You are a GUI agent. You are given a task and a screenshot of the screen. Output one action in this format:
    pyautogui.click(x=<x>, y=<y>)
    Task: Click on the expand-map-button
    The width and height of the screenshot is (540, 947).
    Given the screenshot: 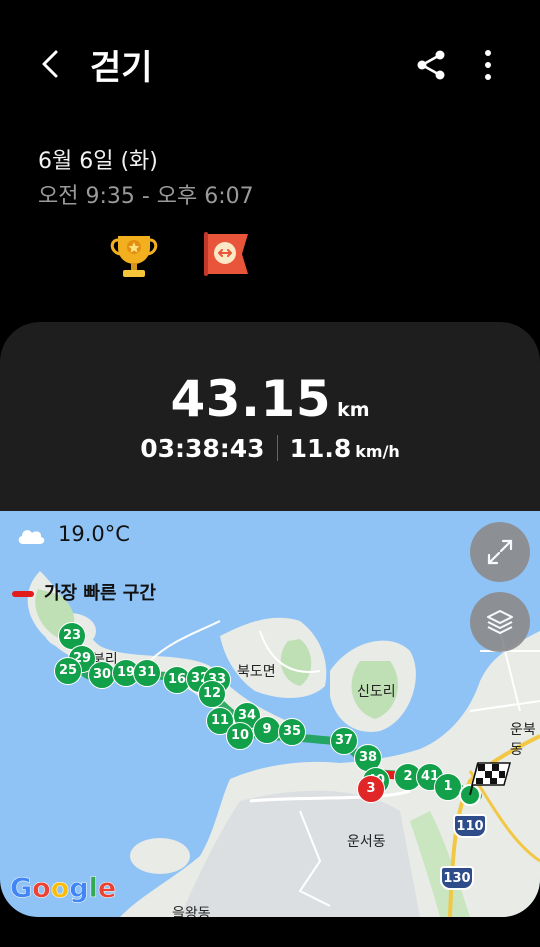 What is the action you would take?
    pyautogui.click(x=500, y=552)
    